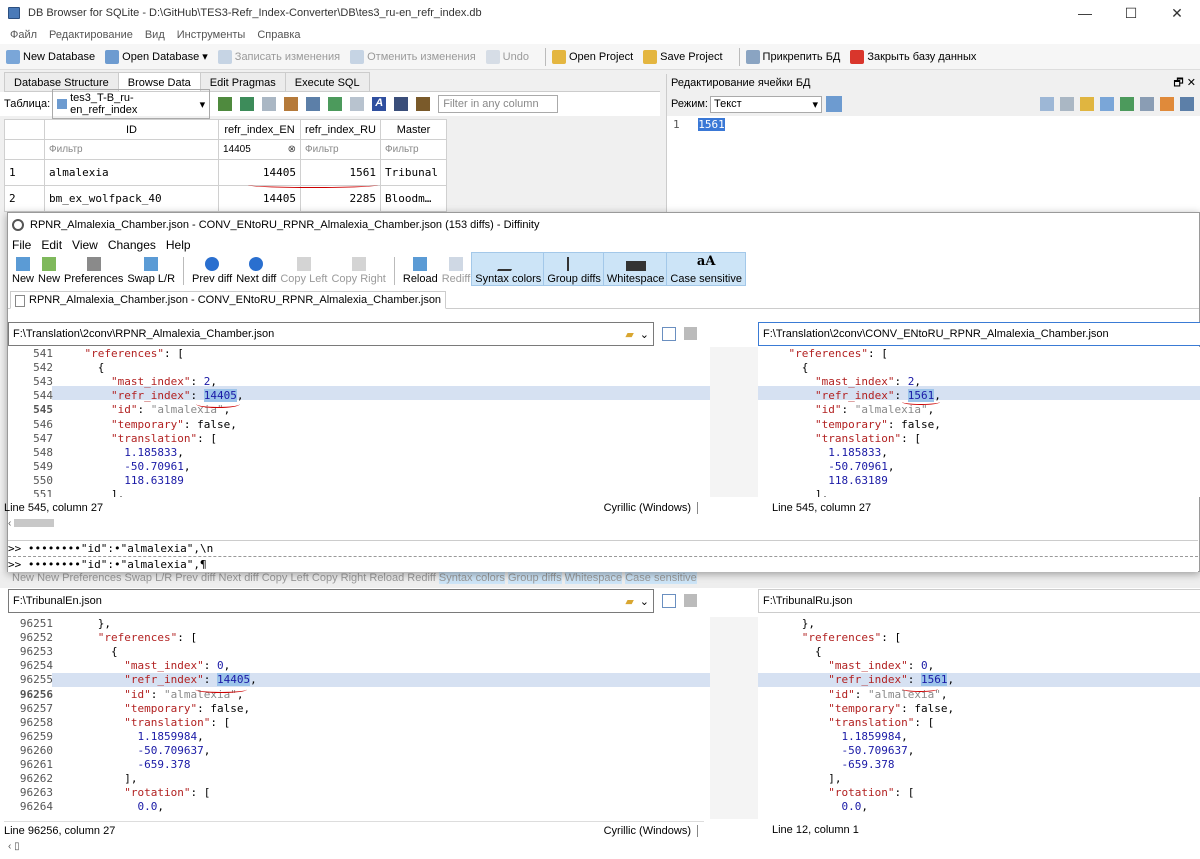  I want to click on lower-tb-swap: Swap L/R, so click(149, 578).